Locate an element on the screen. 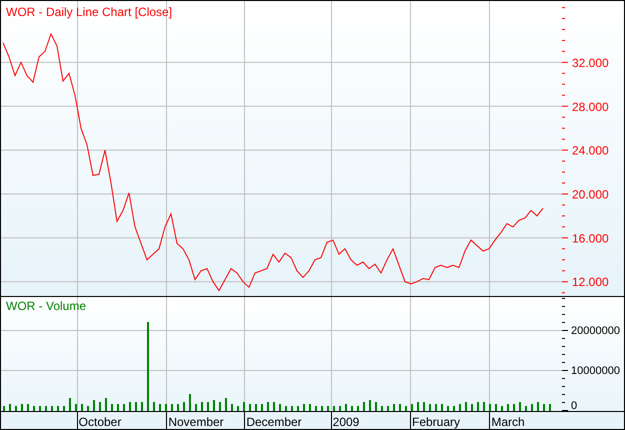 The width and height of the screenshot is (625, 430). chart-title: WOR - Daily Line Chart [Close] is located at coordinates (89, 12).